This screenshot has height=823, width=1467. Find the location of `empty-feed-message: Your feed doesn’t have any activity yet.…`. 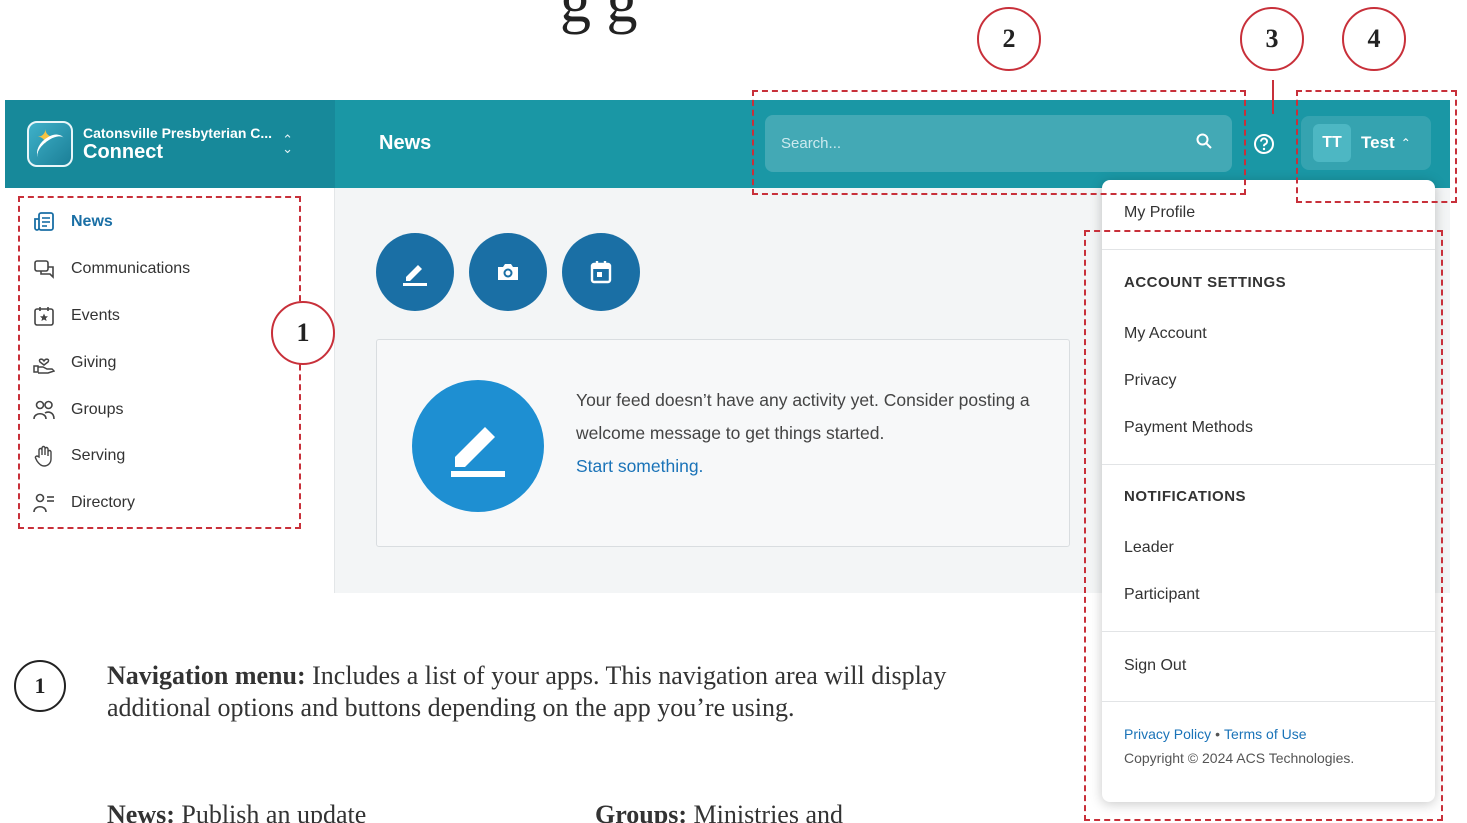

empty-feed-message: Your feed doesn’t have any activity yet.… is located at coordinates (806, 433).